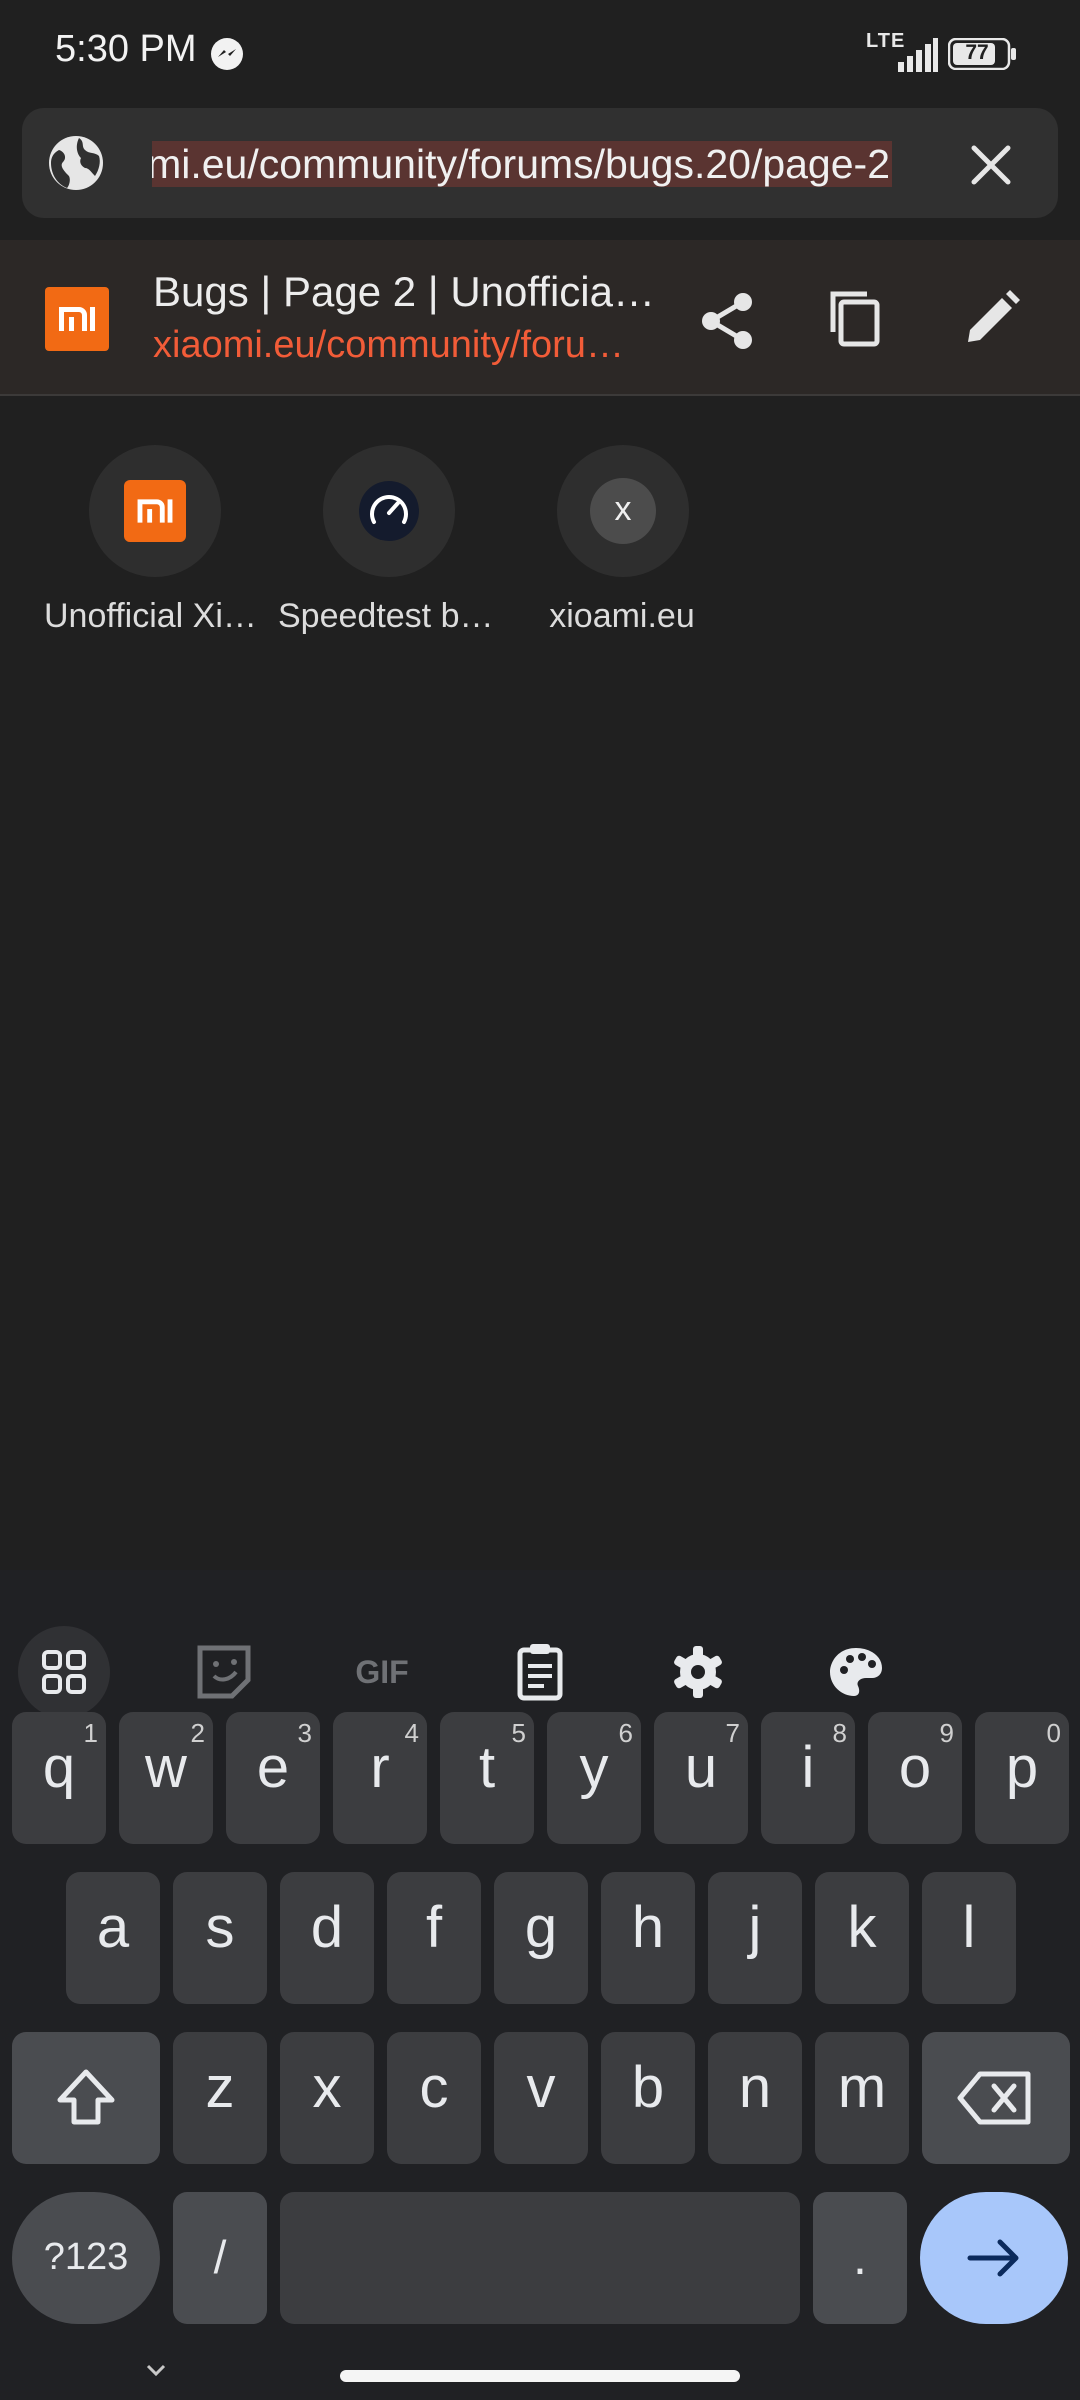  Describe the element at coordinates (701, 1778) in the screenshot. I see `key-u: u7` at that location.